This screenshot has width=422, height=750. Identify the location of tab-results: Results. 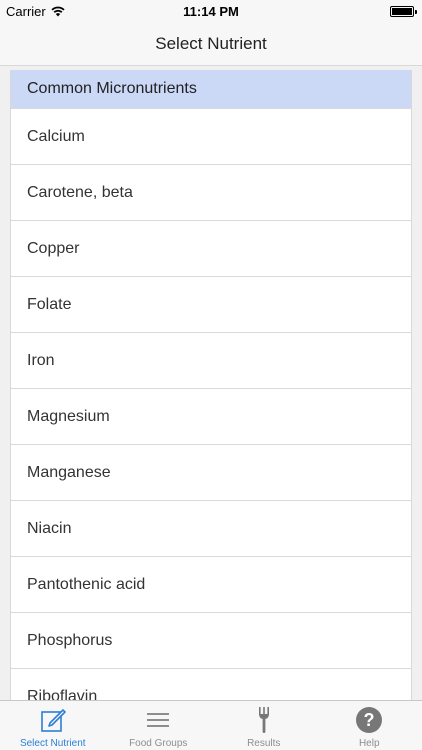
(264, 725).